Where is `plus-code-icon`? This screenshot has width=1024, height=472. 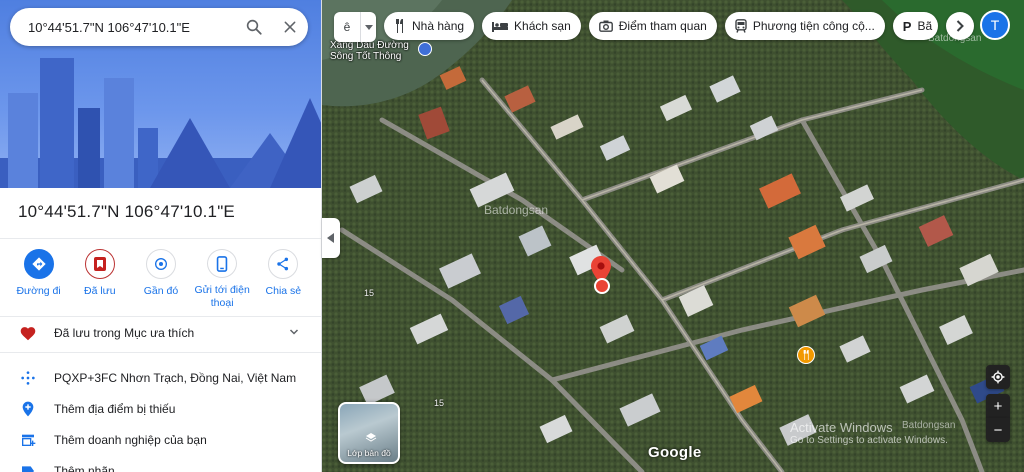
plus-code-icon is located at coordinates (28, 378).